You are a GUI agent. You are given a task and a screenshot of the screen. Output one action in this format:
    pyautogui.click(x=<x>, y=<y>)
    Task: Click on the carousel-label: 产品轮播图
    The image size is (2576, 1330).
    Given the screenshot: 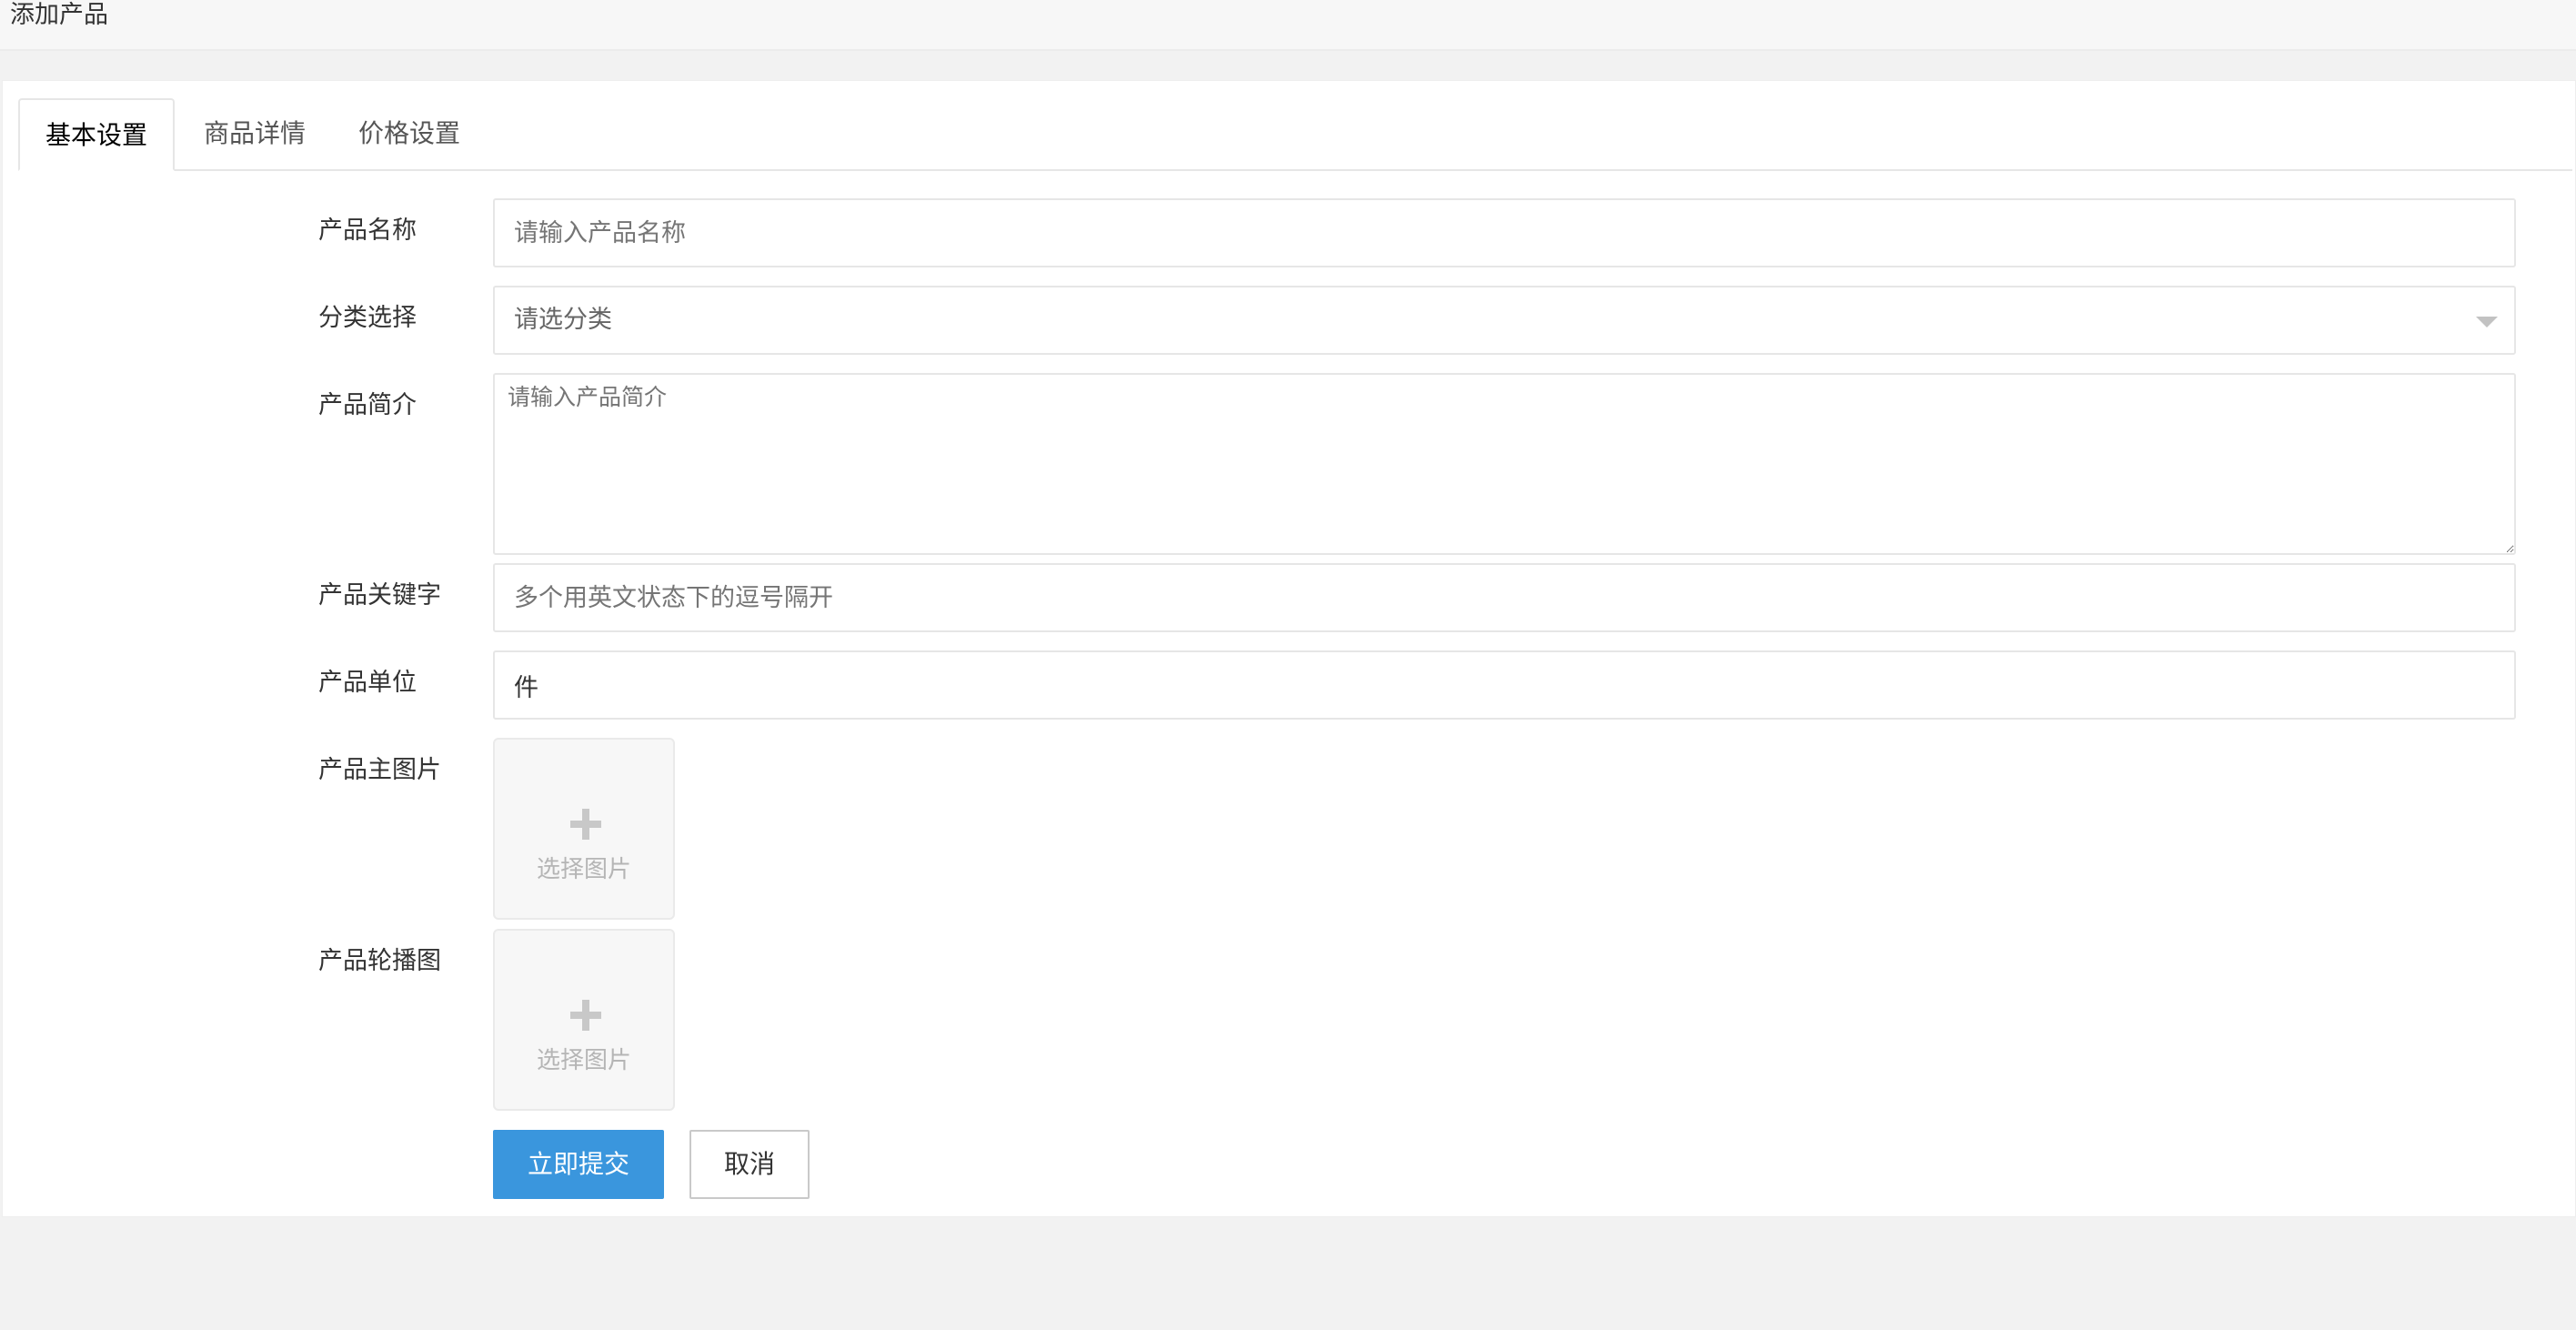 What is the action you would take?
    pyautogui.click(x=379, y=961)
    